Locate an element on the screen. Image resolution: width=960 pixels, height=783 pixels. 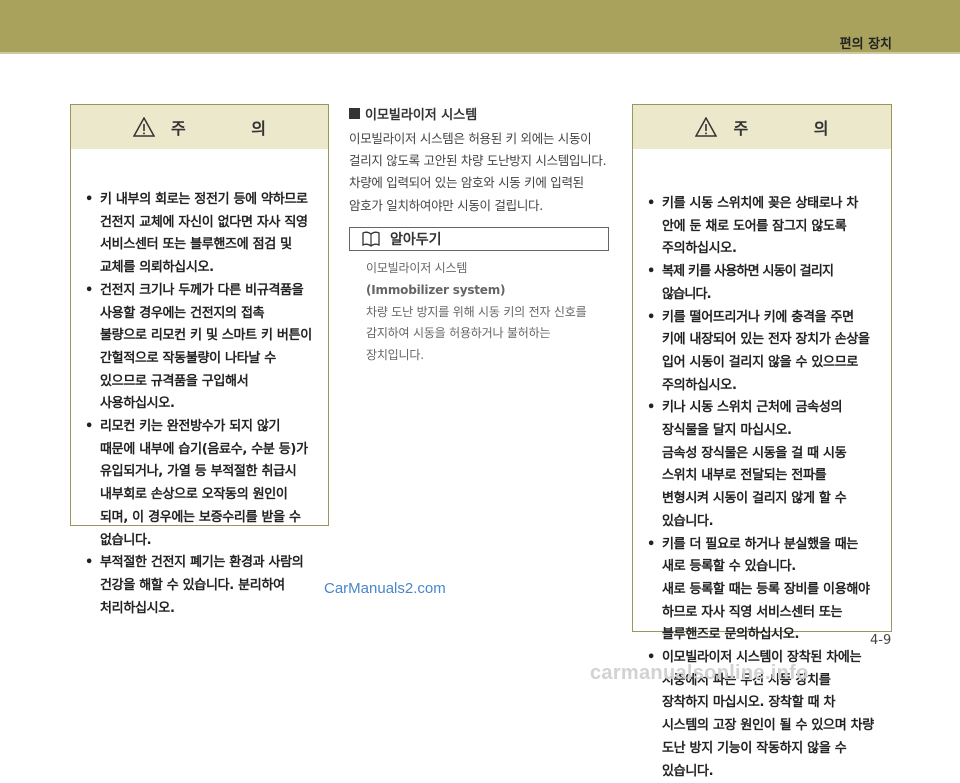
section-heading: 이모빌라이저 시스템 is located at coordinates (480, 113).